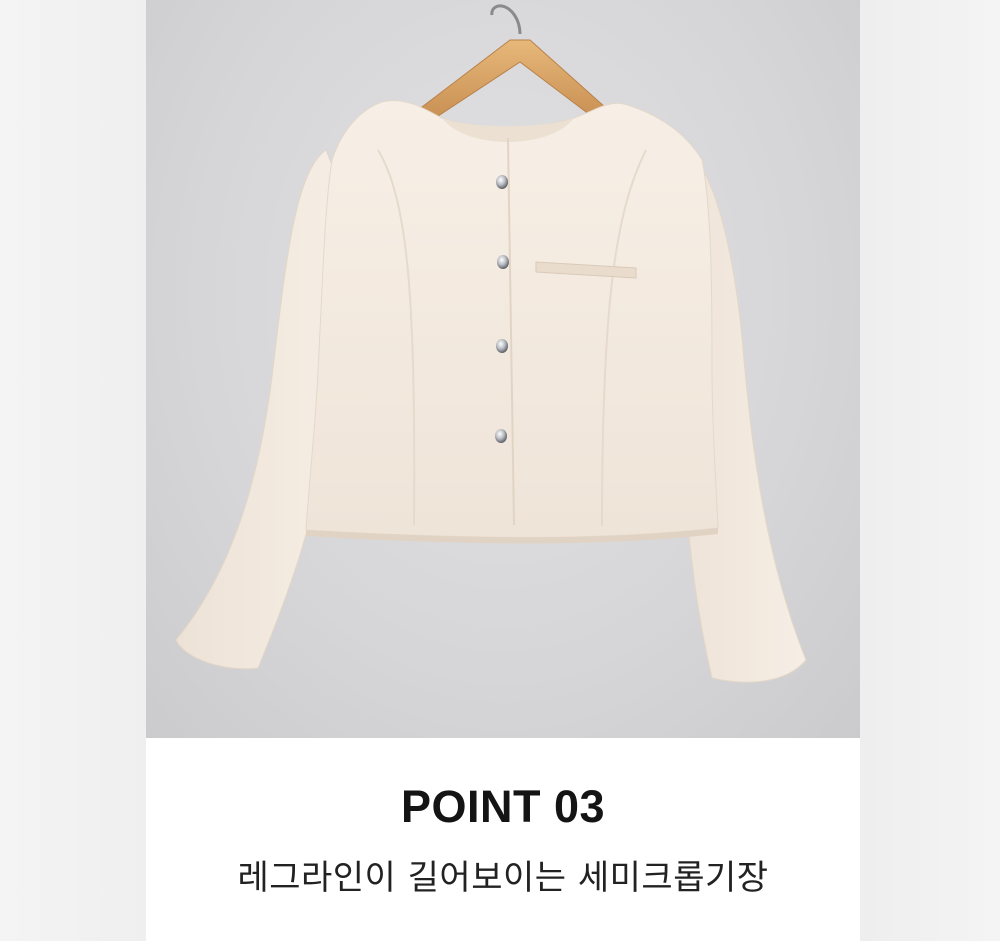 This screenshot has height=941, width=1000. I want to click on right-margin, so click(930, 470).